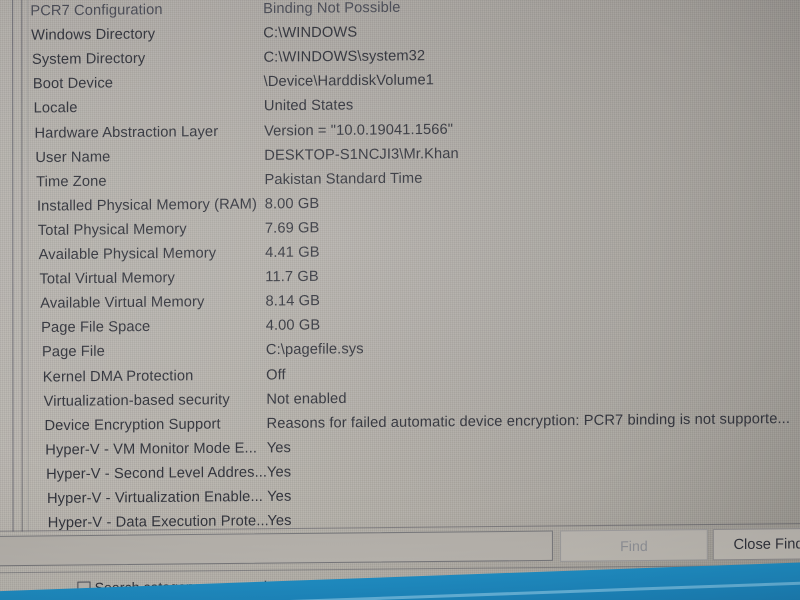 This screenshot has width=800, height=600. Describe the element at coordinates (73, 157) in the screenshot. I see `row-item-label: User Name` at that location.